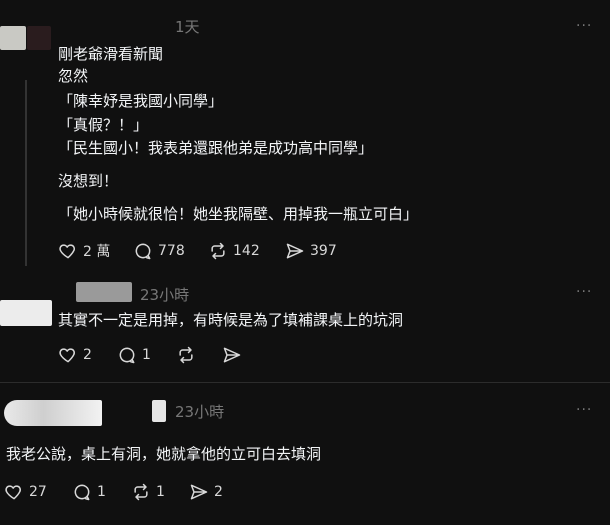 The height and width of the screenshot is (525, 610). What do you see at coordinates (141, 101) in the screenshot?
I see `post-line: 「陳幸妤是我國小同學」` at bounding box center [141, 101].